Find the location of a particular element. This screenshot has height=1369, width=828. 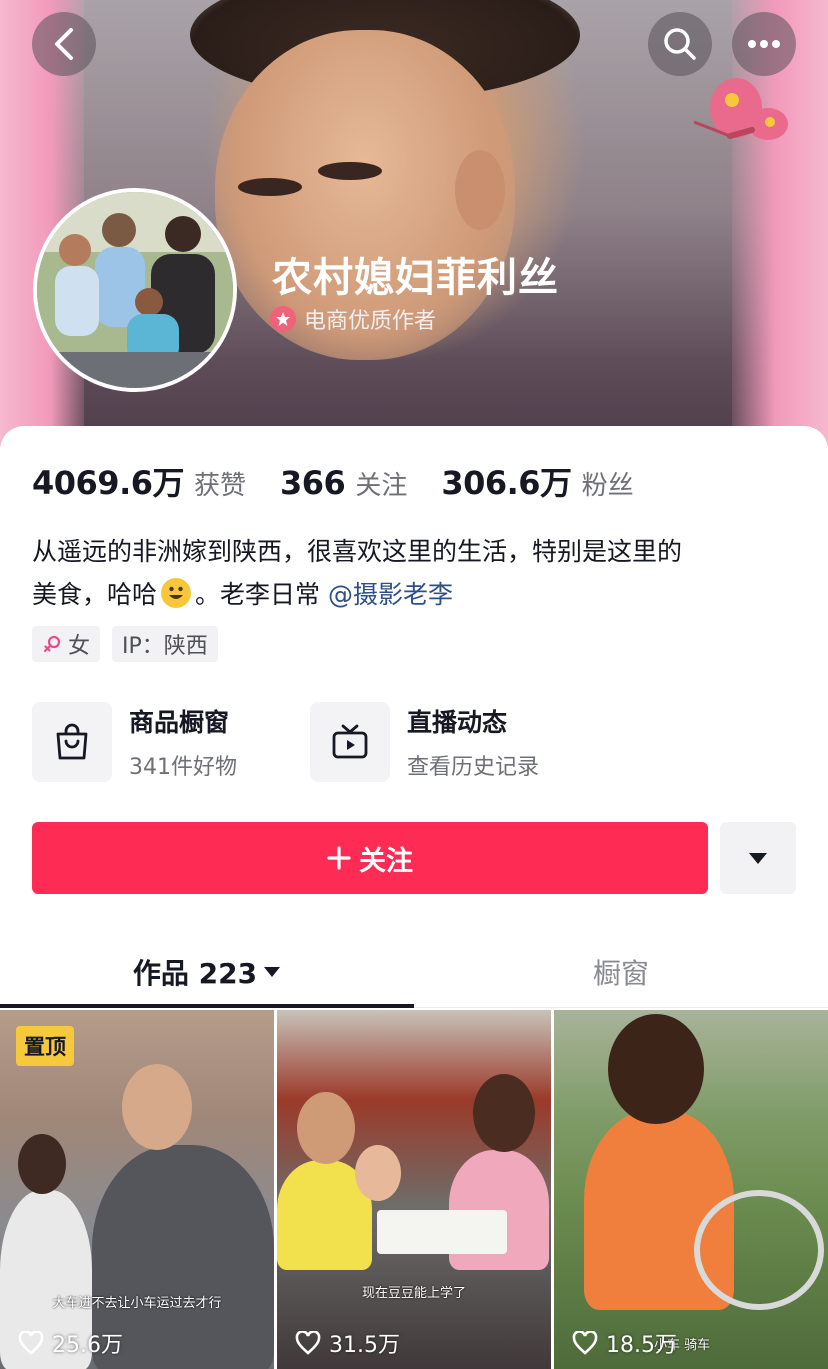

banner-photo-ear is located at coordinates (480, 190).